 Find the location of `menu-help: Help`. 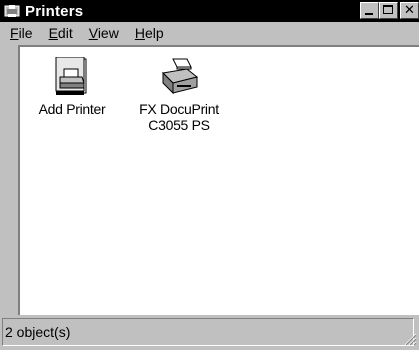

menu-help: Help is located at coordinates (149, 33).